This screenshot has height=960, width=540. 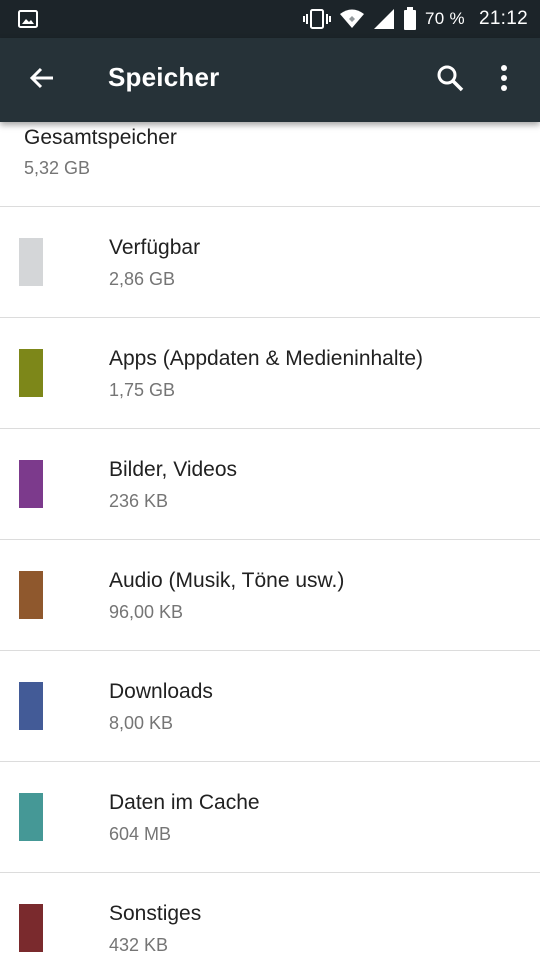 What do you see at coordinates (270, 80) in the screenshot?
I see `app-bar: Speicher` at bounding box center [270, 80].